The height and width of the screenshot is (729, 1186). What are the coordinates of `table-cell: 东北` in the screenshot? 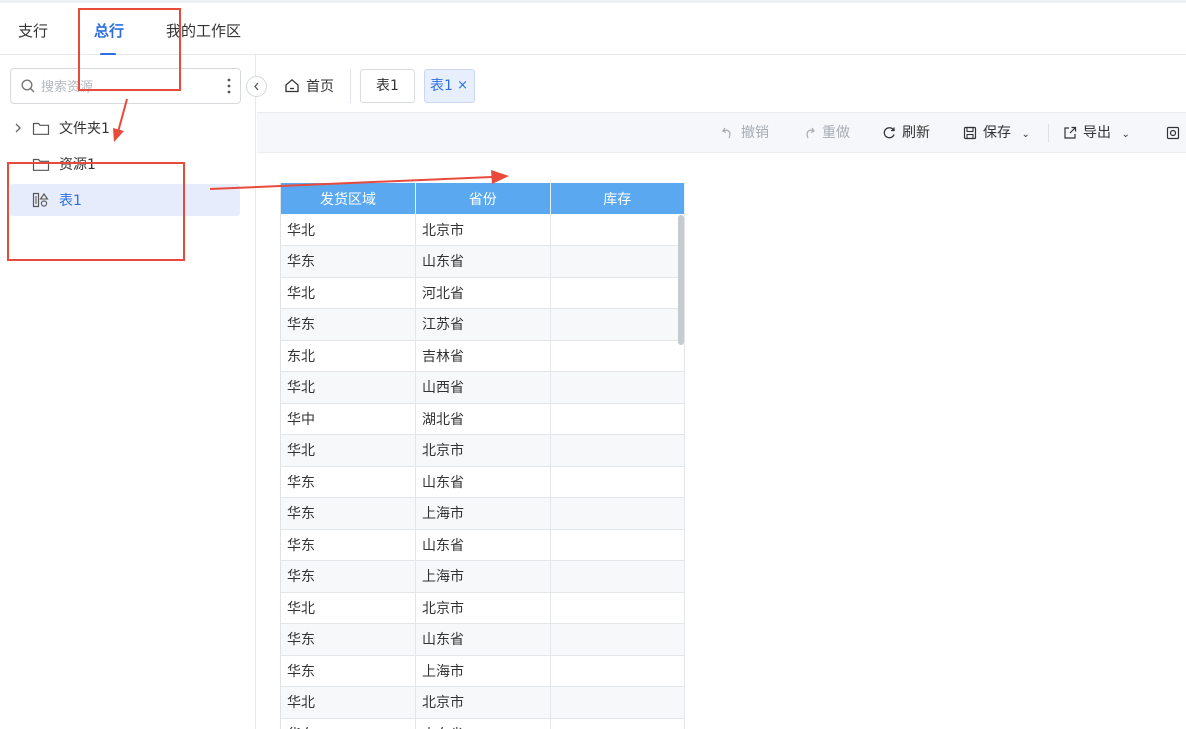 It's located at (348, 356).